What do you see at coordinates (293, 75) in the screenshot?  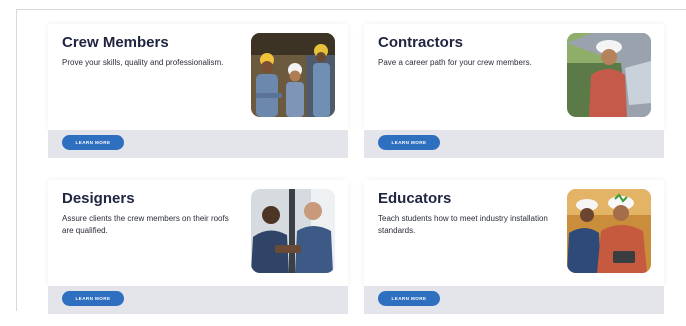 I see `crew-members-photo` at bounding box center [293, 75].